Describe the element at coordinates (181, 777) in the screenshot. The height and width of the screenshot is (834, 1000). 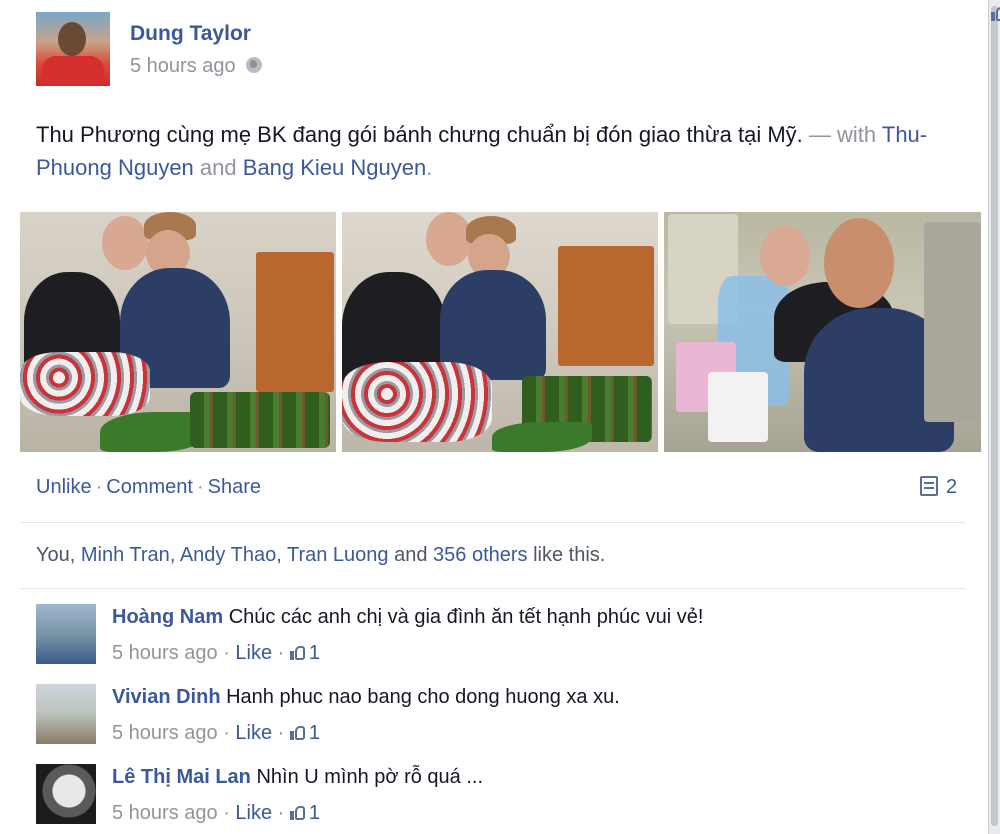
I see `commenter-name: Lê Thị Mai Lan` at that location.